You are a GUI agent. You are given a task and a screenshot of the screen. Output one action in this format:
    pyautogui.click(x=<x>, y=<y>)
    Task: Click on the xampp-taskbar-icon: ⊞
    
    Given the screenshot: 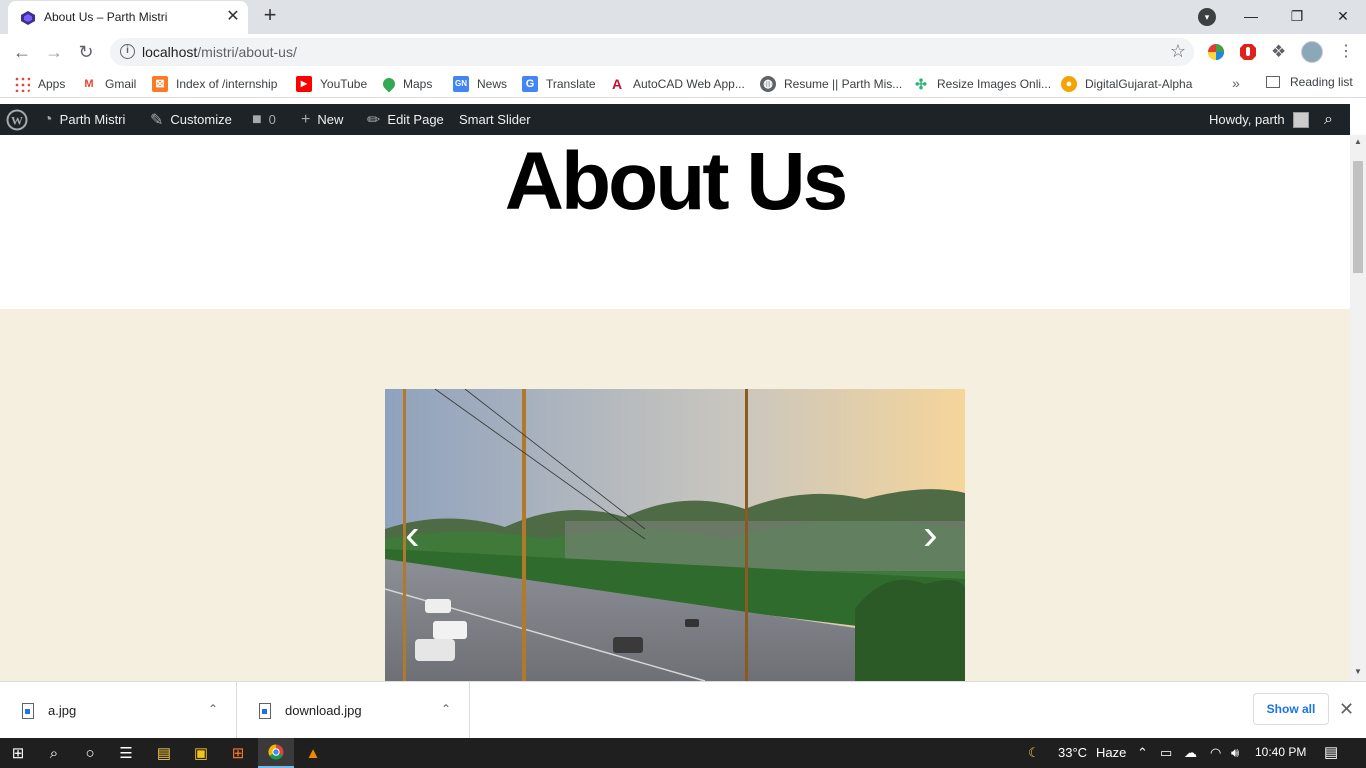 What is the action you would take?
    pyautogui.click(x=238, y=753)
    